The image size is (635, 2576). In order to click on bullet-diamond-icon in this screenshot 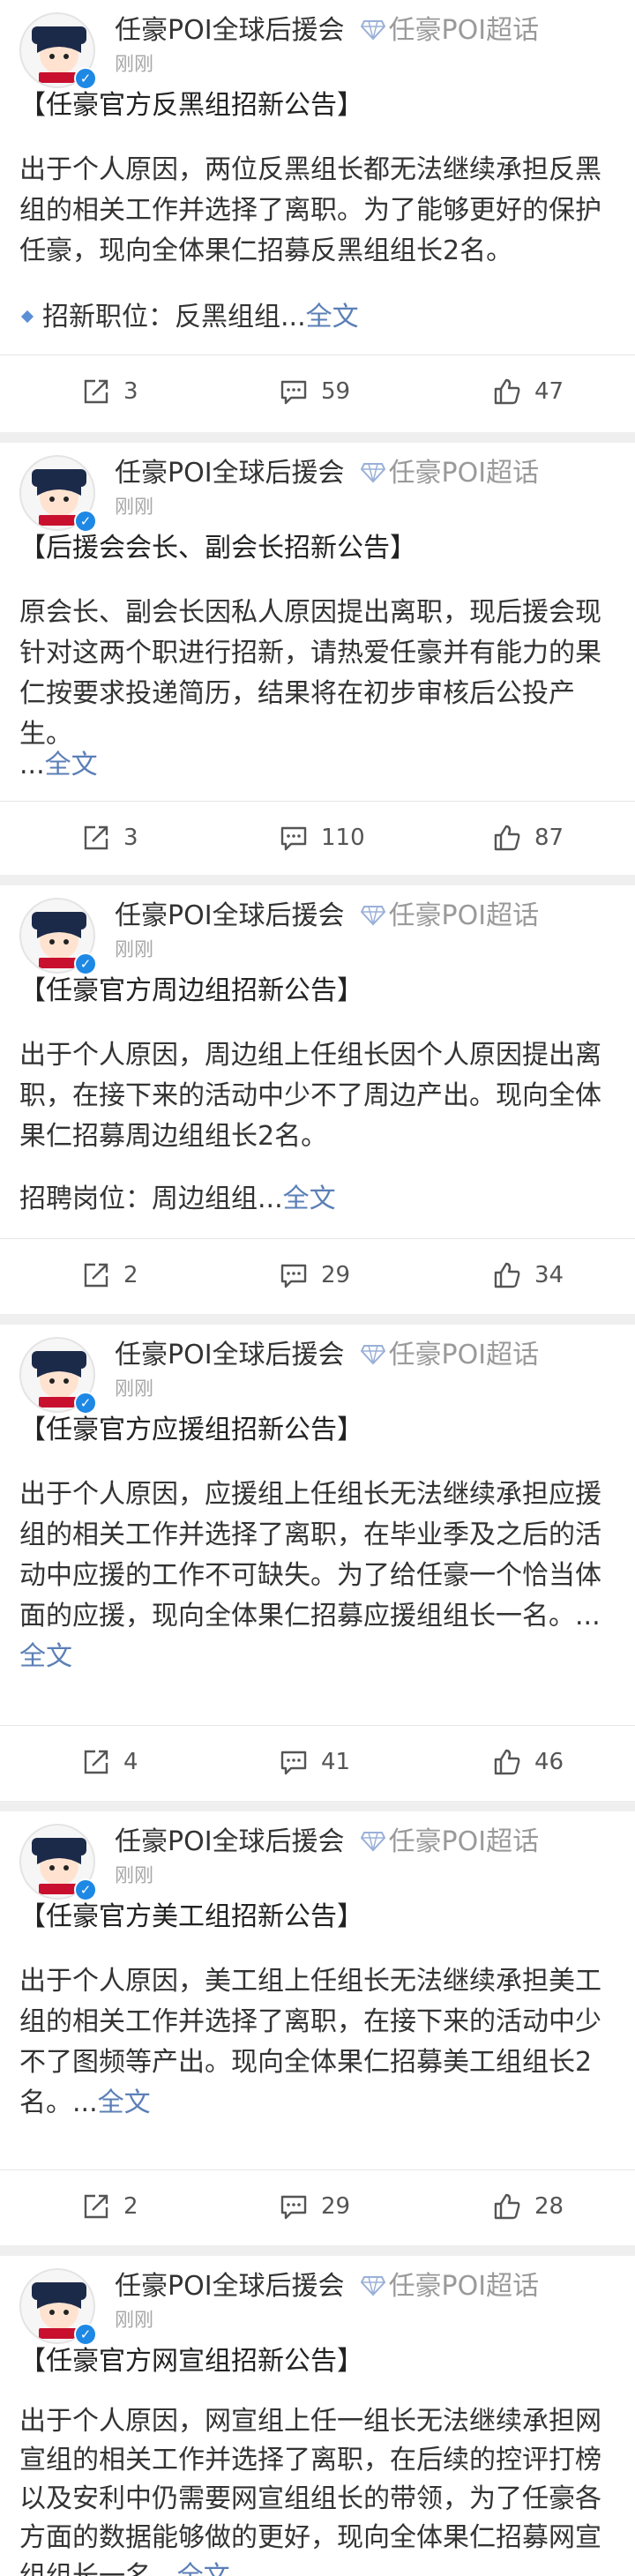, I will do `click(27, 316)`.